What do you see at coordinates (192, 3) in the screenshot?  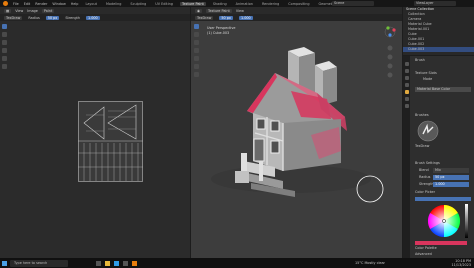 I see `tab-texture-paint: Texture Paint` at bounding box center [192, 3].